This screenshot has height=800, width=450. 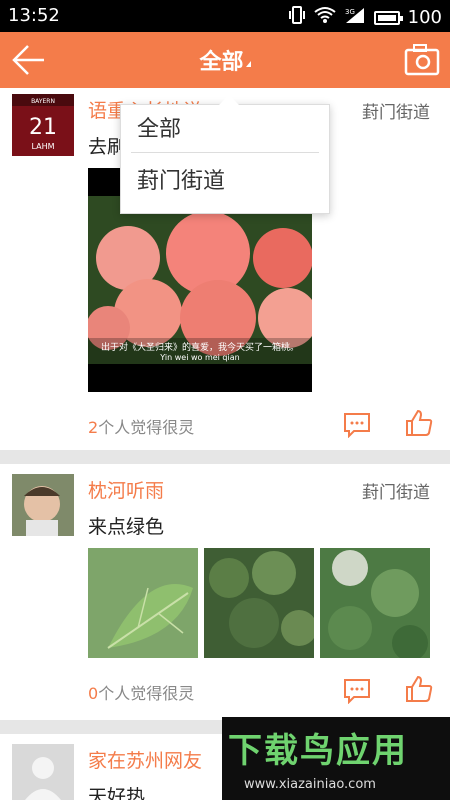 What do you see at coordinates (225, 182) in the screenshot?
I see `dropdown-option-street: 葑门街道` at bounding box center [225, 182].